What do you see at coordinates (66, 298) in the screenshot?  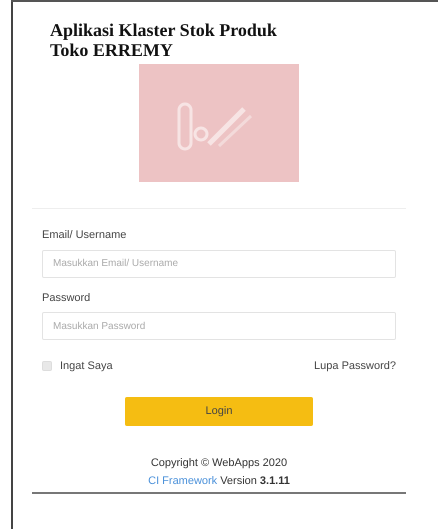 I see `field-label: Password` at bounding box center [66, 298].